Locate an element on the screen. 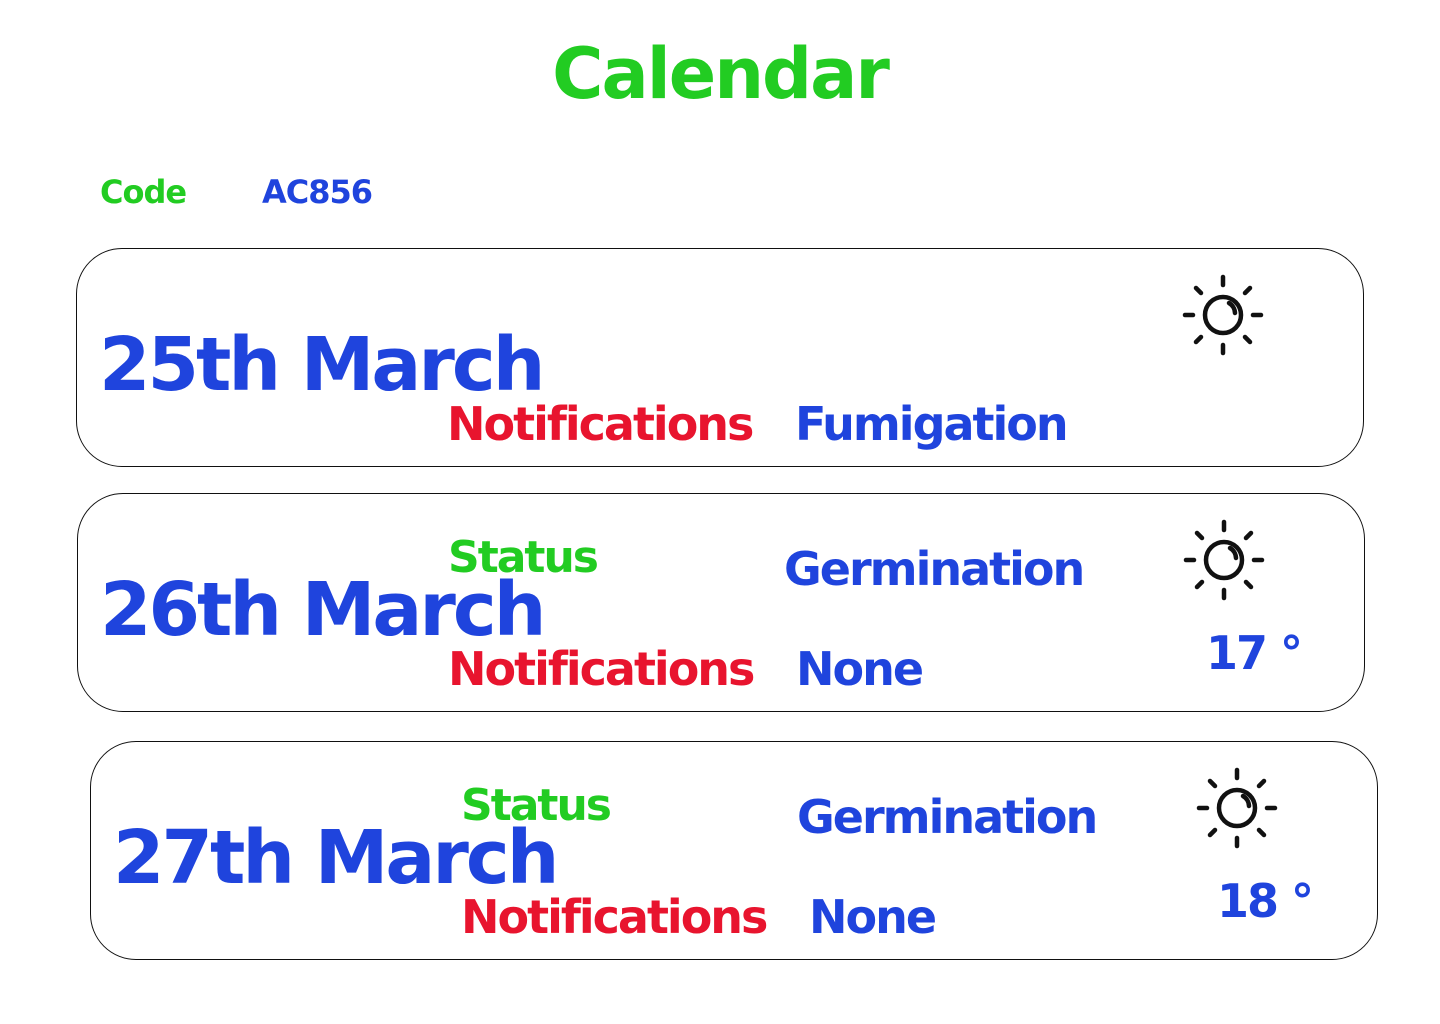 This screenshot has width=1440, height=1024. code-label: Code is located at coordinates (143, 192).